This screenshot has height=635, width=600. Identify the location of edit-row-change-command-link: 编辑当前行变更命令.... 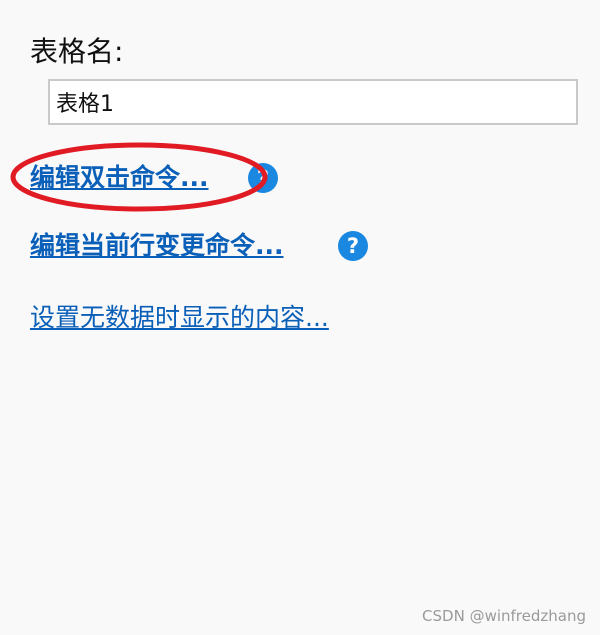
(157, 246).